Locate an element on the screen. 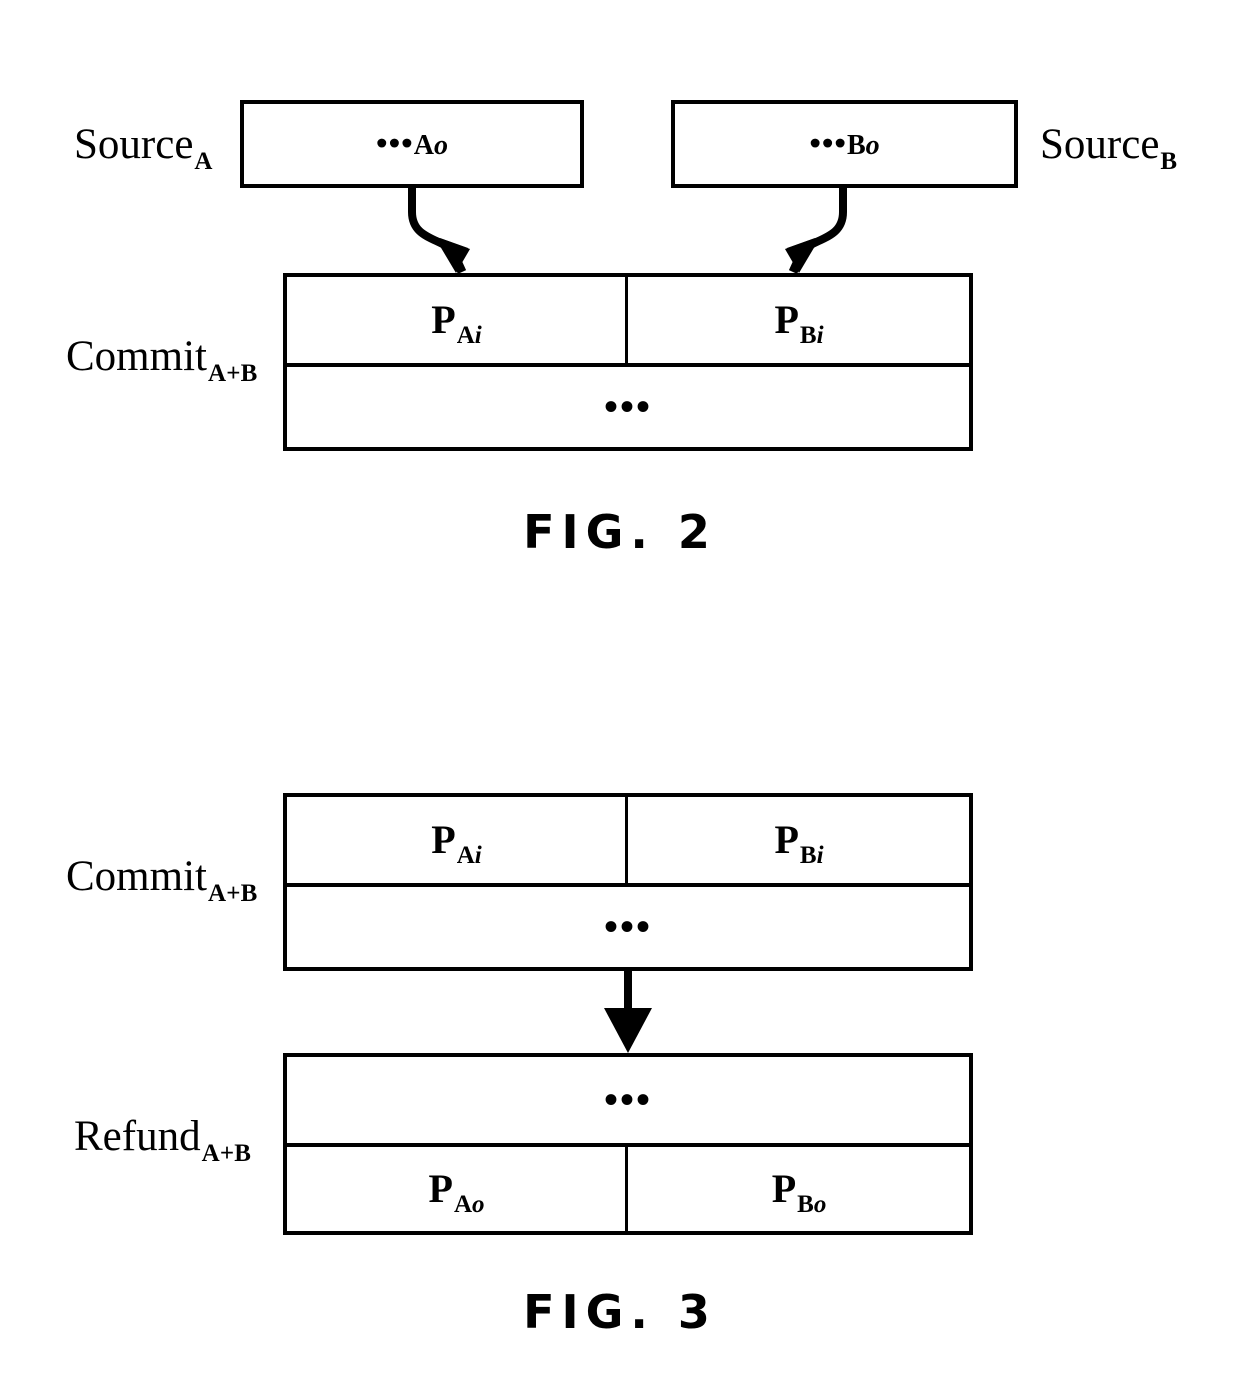 Image resolution: width=1240 pixels, height=1390 pixels. commit-label-subscript-fig3: A+B is located at coordinates (232, 893).